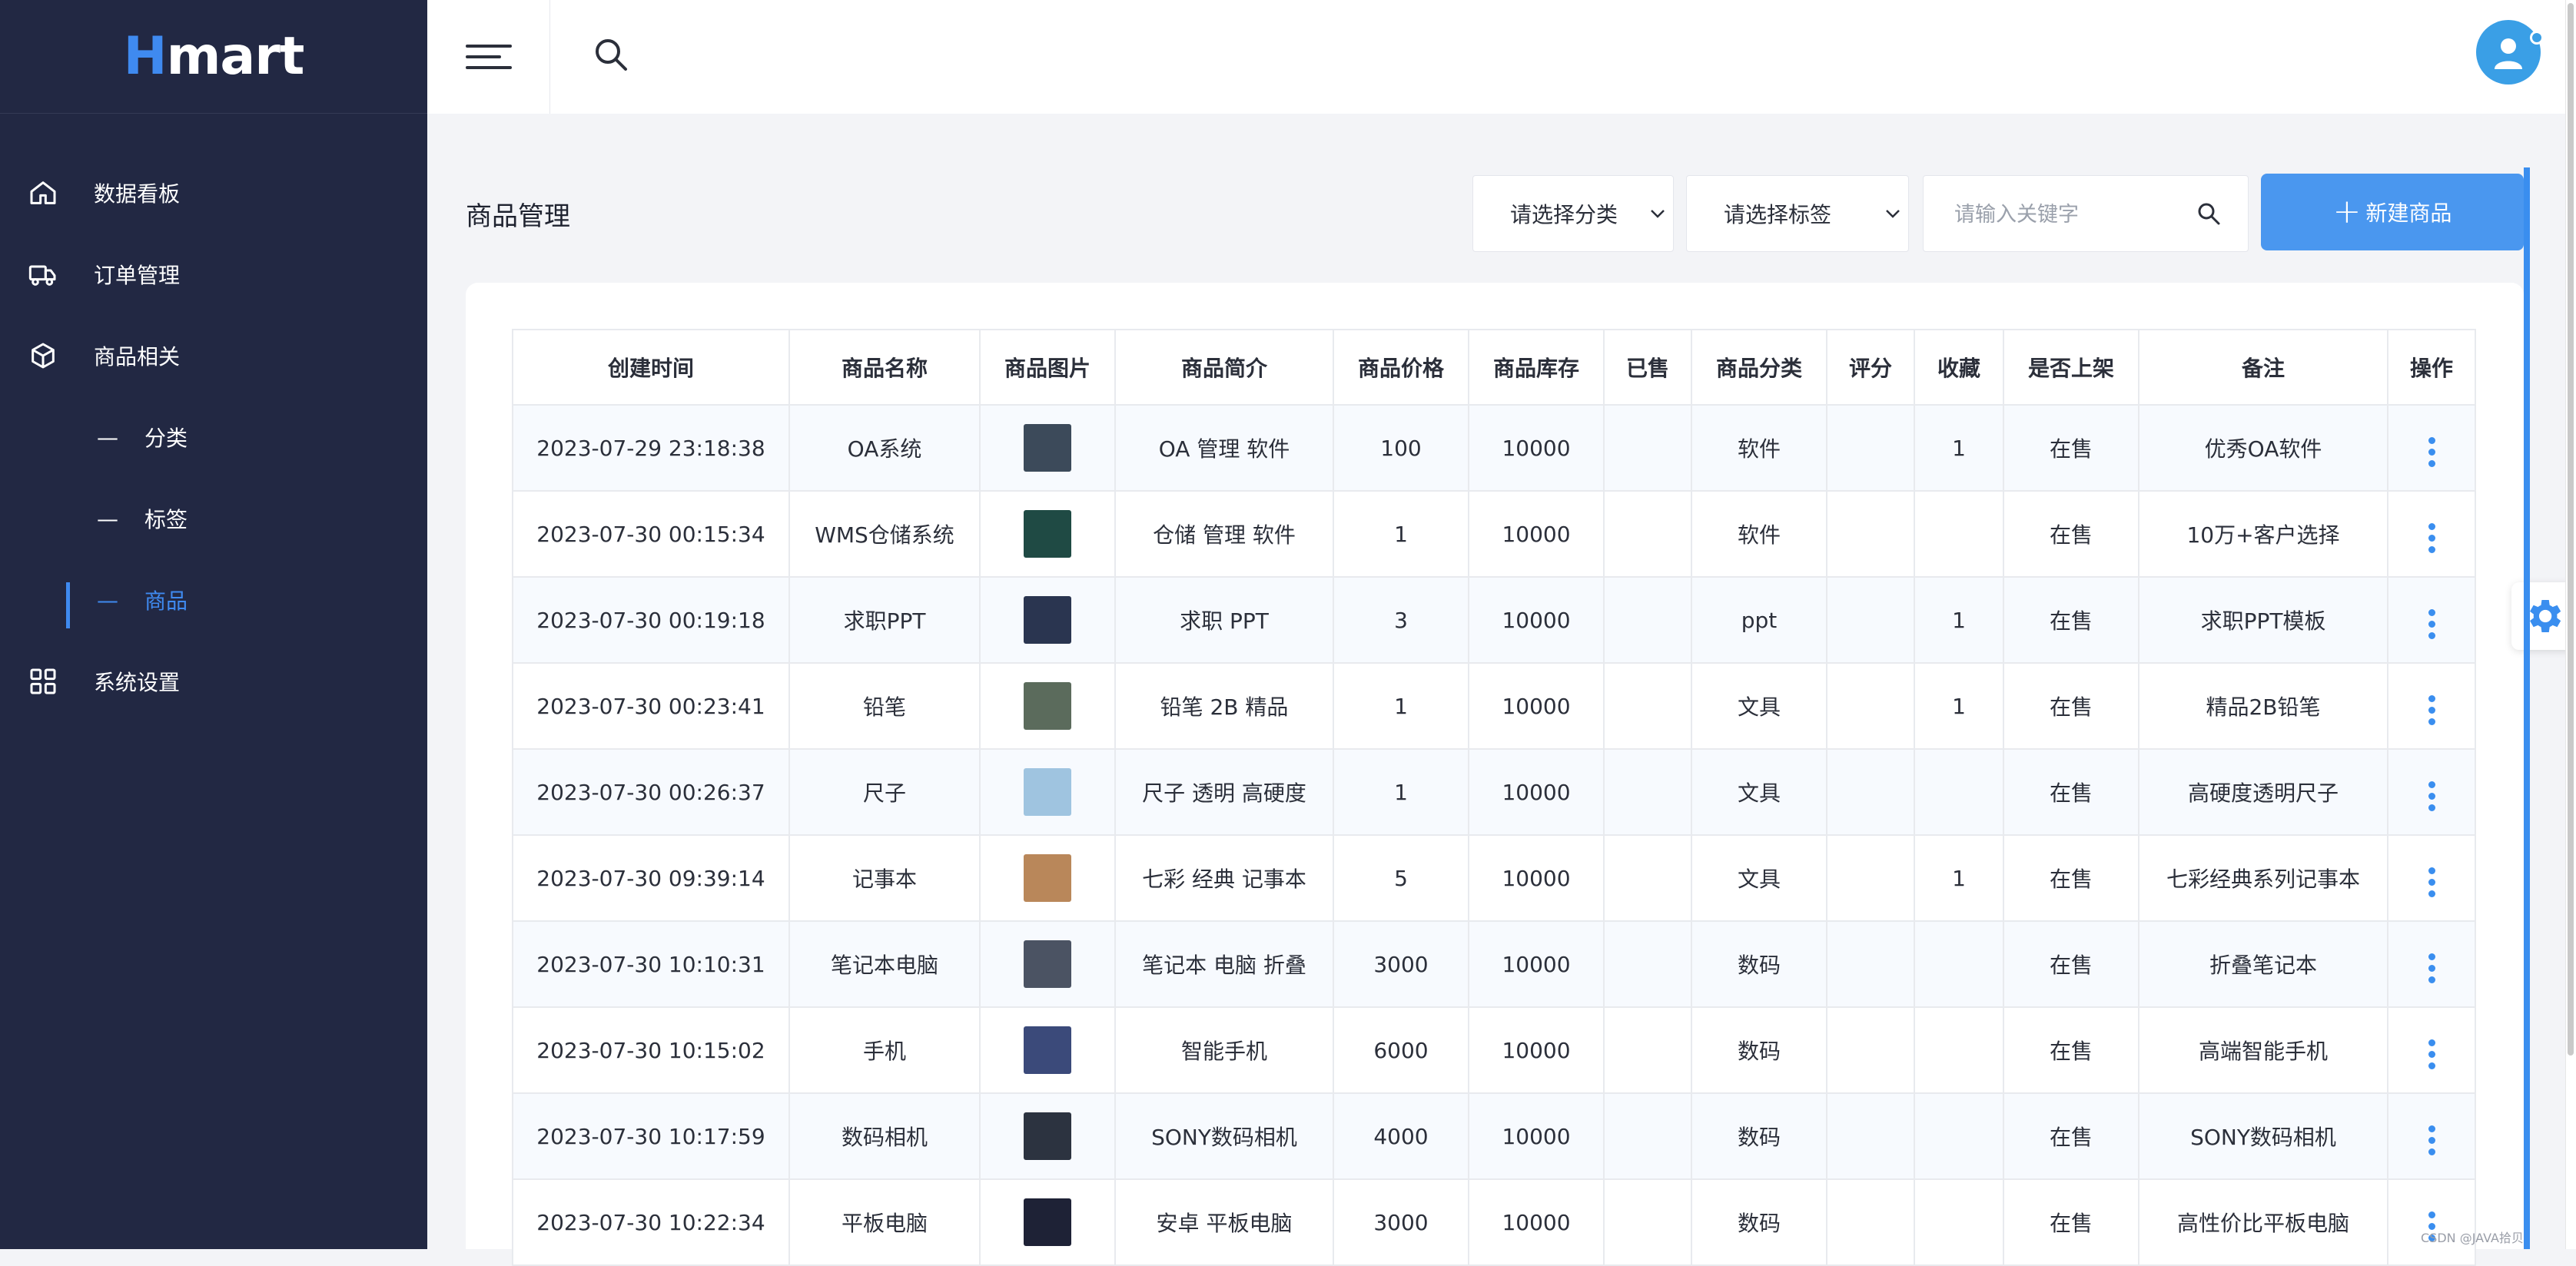  Describe the element at coordinates (213, 681) in the screenshot. I see `sidebar-item-settings: 系统设置` at that location.